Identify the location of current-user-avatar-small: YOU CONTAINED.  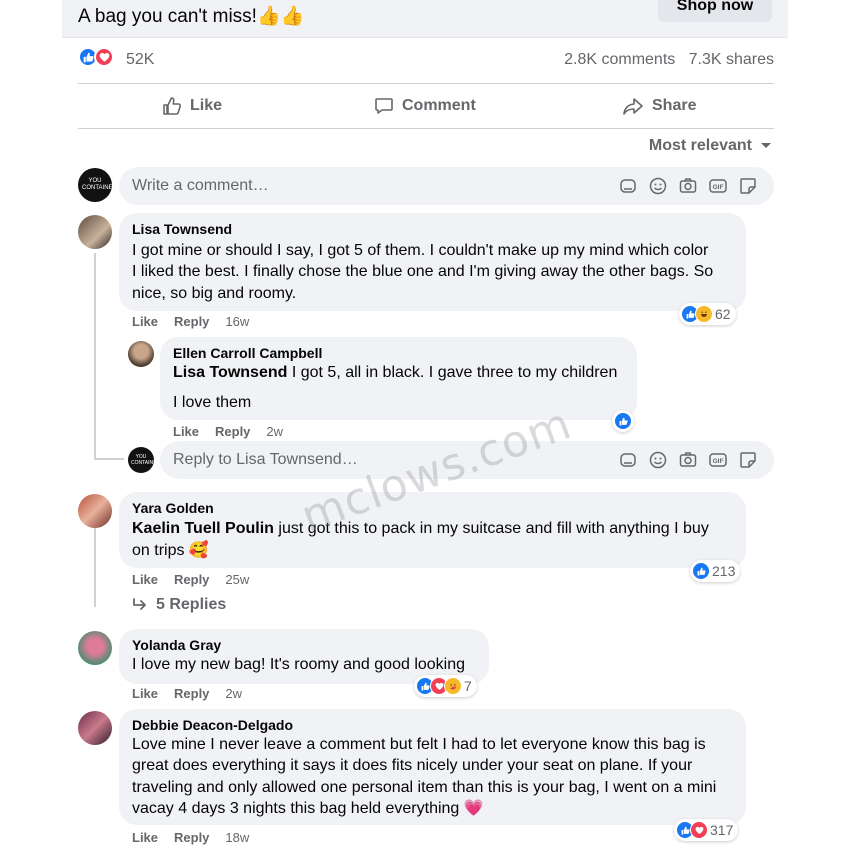
(141, 460).